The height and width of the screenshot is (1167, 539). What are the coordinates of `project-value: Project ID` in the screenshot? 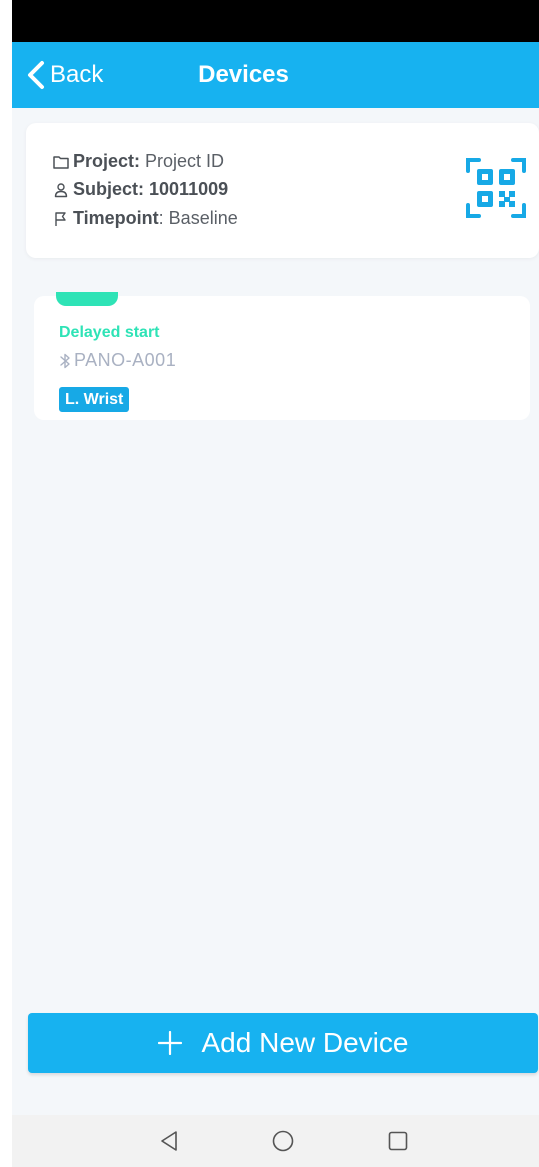 It's located at (185, 161).